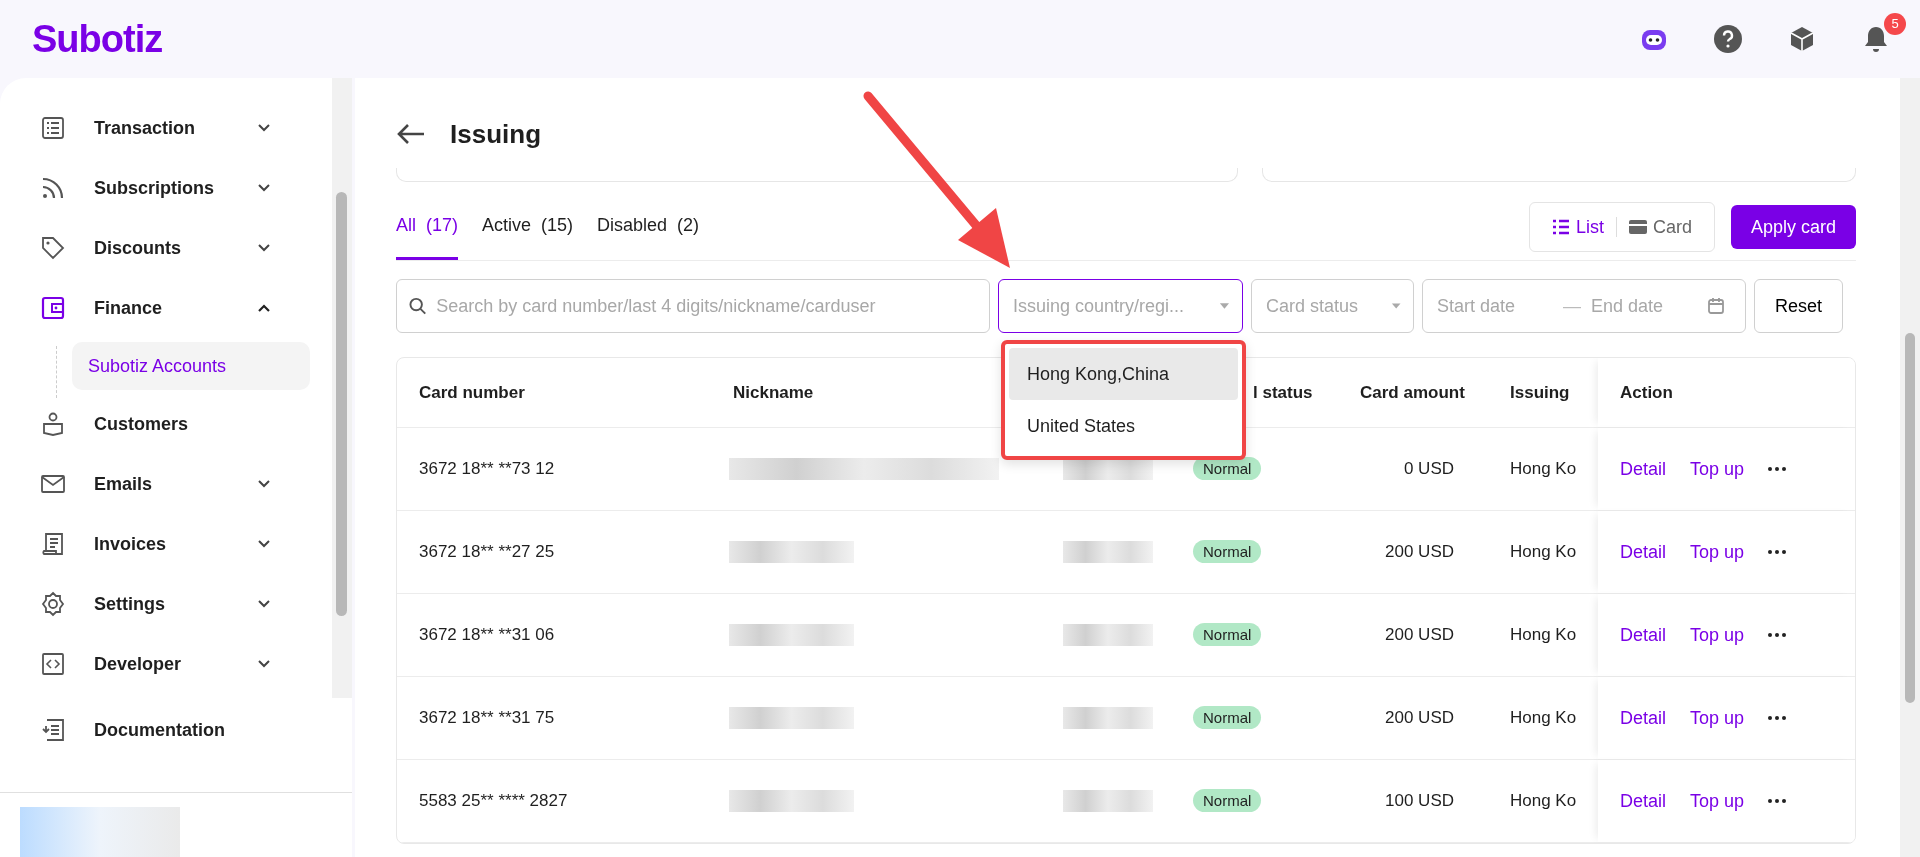  I want to click on table-cell-text: 3672 18** **31 75, so click(487, 718).